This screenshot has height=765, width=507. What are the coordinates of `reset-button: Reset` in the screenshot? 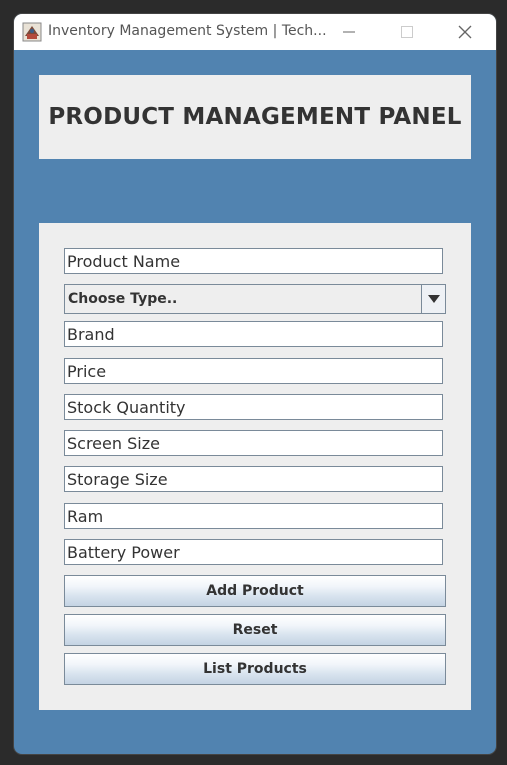 It's located at (255, 630).